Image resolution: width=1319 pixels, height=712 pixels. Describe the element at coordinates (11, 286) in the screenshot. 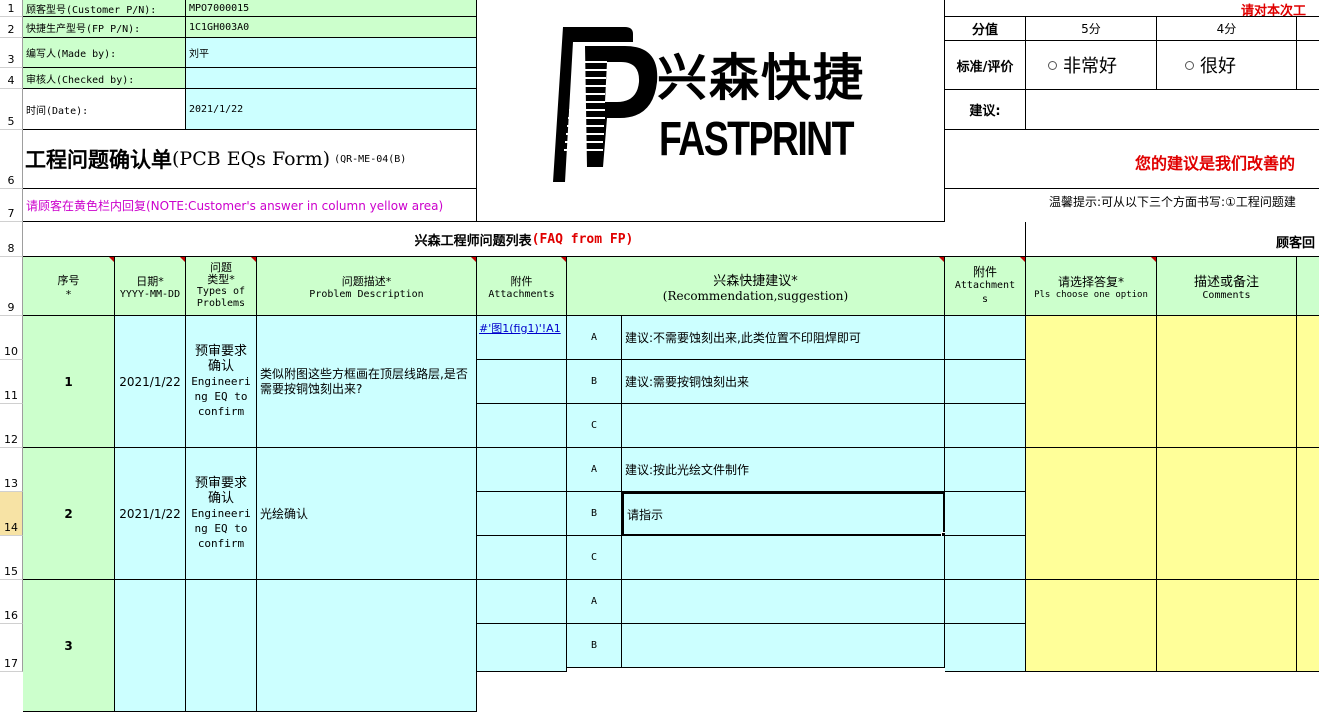

I see `row-header: 9` at that location.